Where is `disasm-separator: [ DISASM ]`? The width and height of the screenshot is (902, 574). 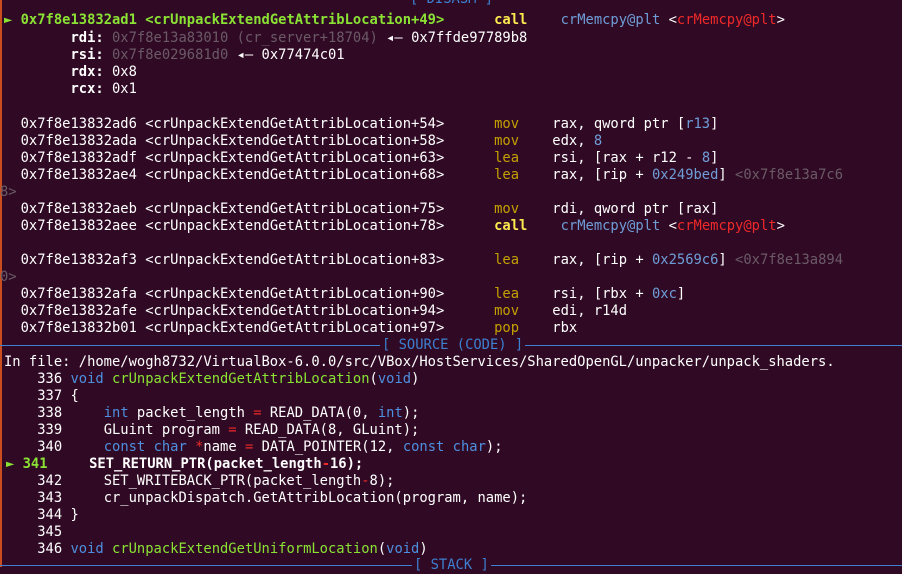
disasm-separator: [ DISASM ] is located at coordinates (451, 4).